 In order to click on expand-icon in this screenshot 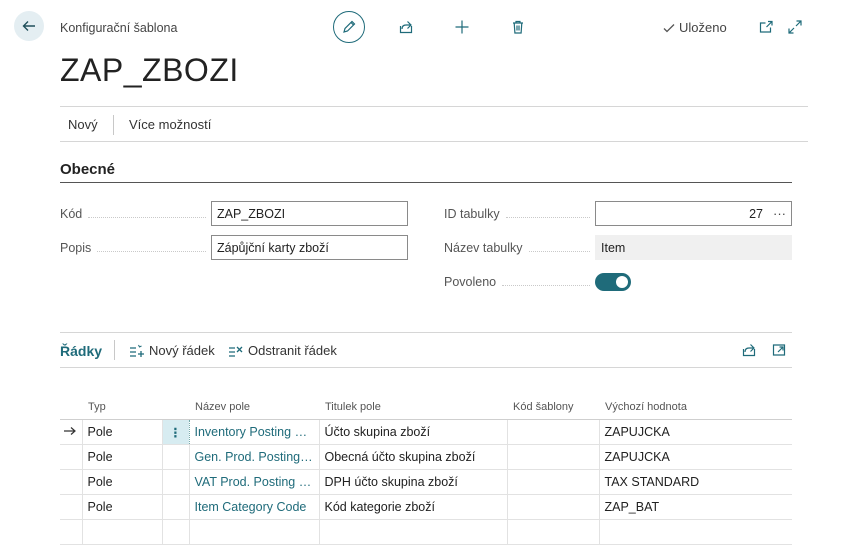, I will do `click(795, 27)`.